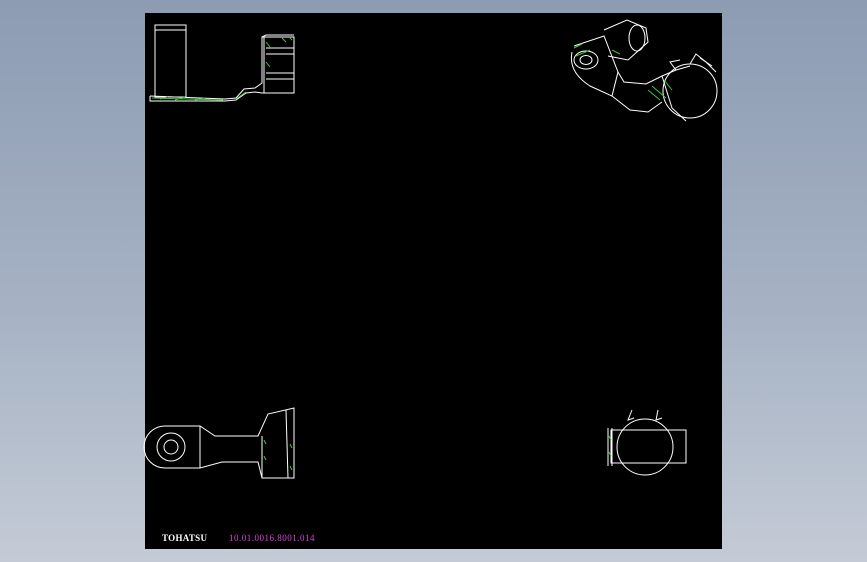  Describe the element at coordinates (222, 69) in the screenshot. I see `side-view-hatch` at that location.